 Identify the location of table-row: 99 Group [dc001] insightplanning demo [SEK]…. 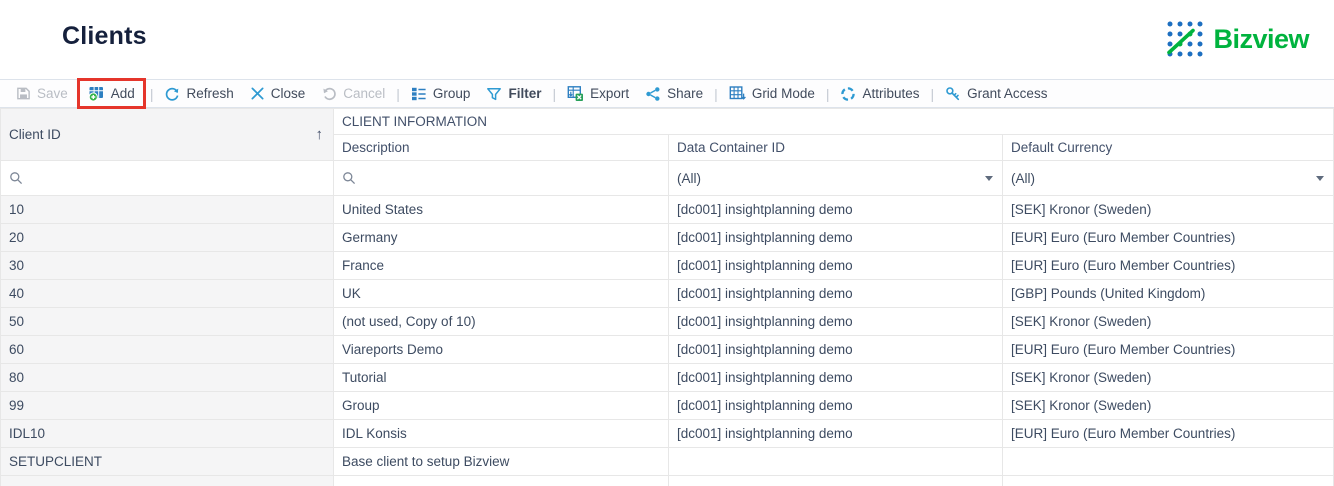
(667, 405).